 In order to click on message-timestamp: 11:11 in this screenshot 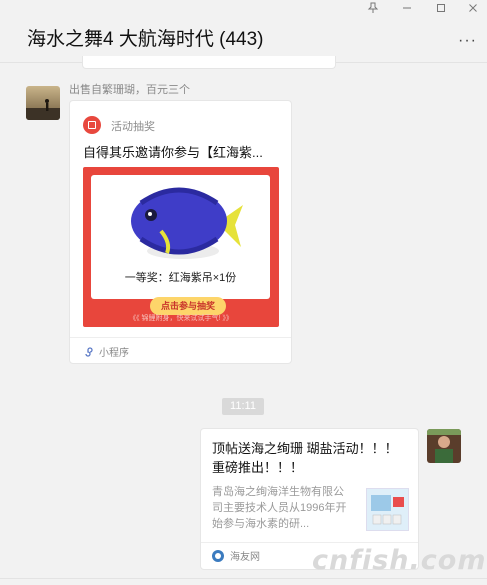, I will do `click(243, 406)`.